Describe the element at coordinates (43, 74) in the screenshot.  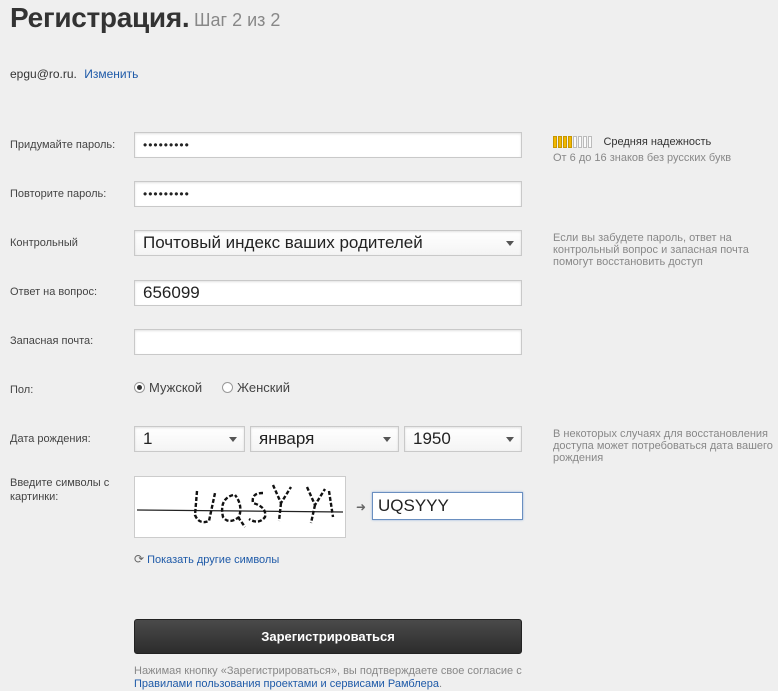
I see `account-email: epgu@ro.ru.` at that location.